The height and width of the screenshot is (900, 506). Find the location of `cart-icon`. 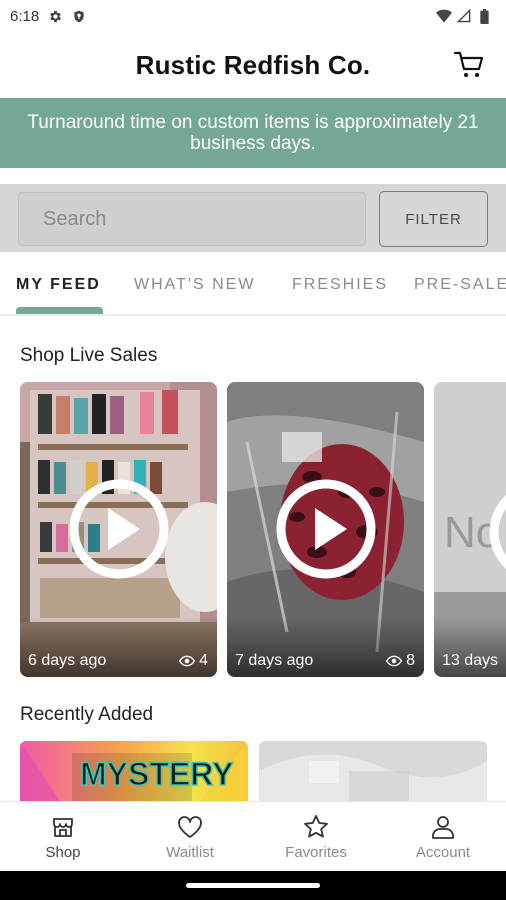

cart-icon is located at coordinates (469, 64).